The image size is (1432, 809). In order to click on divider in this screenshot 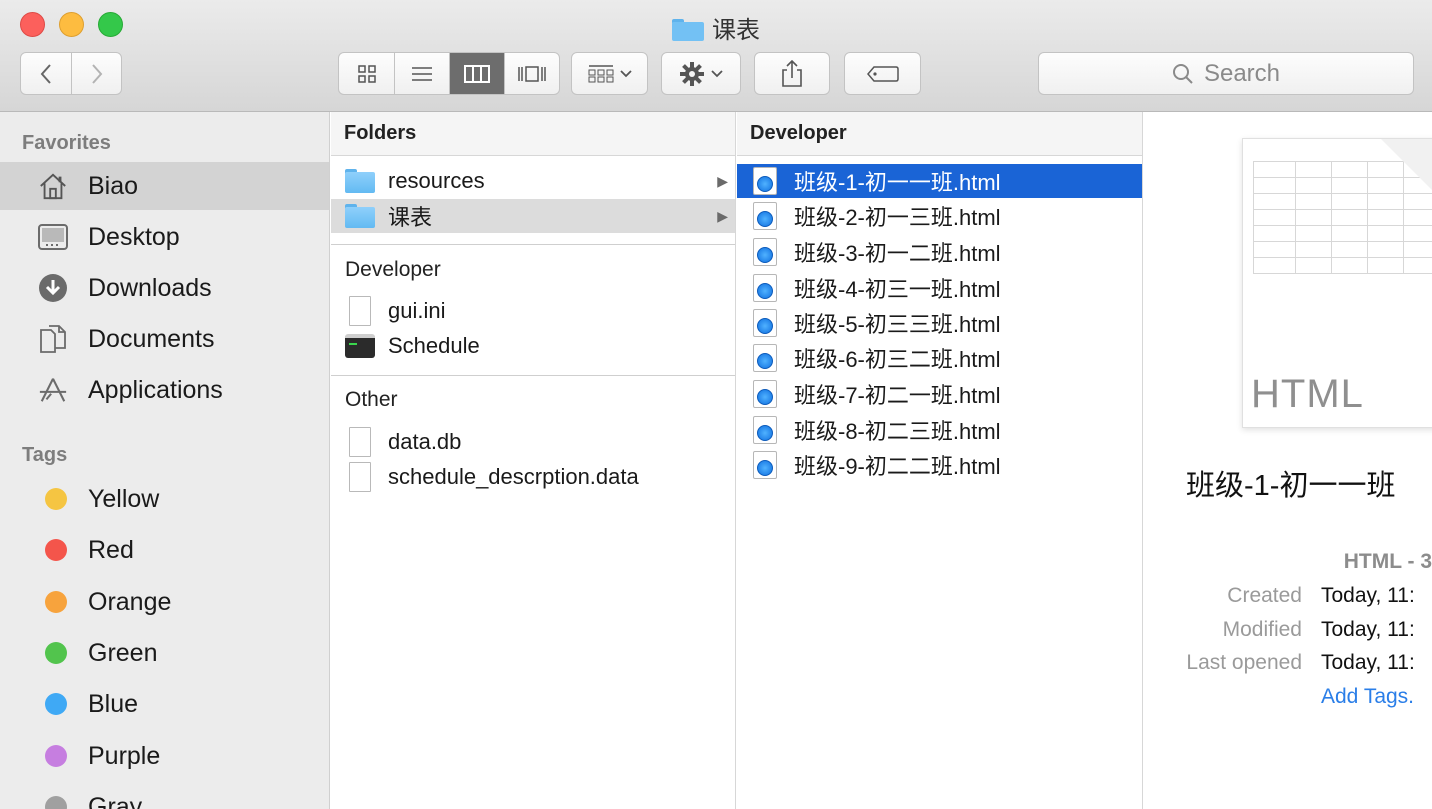, I will do `click(533, 244)`.